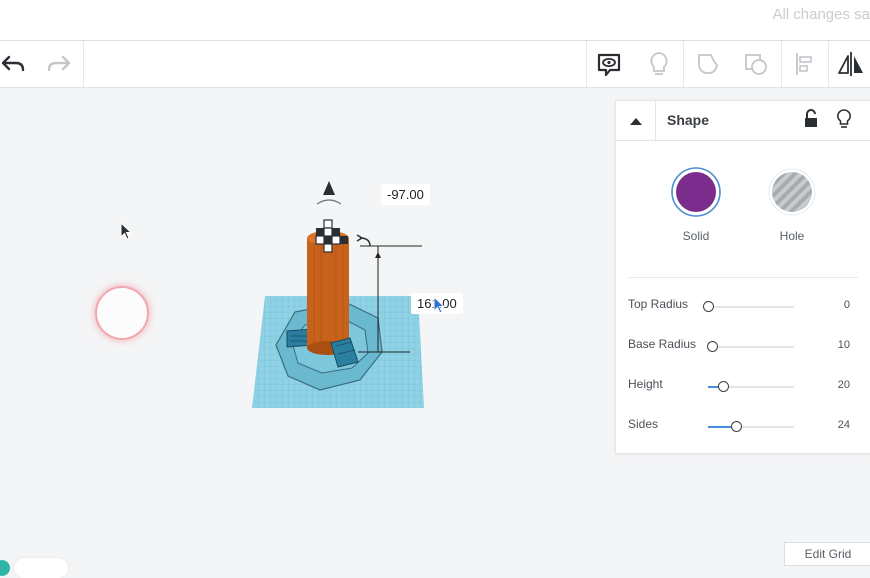 This screenshot has width=870, height=578. What do you see at coordinates (743, 121) in the screenshot?
I see `panel-header: Shape` at bounding box center [743, 121].